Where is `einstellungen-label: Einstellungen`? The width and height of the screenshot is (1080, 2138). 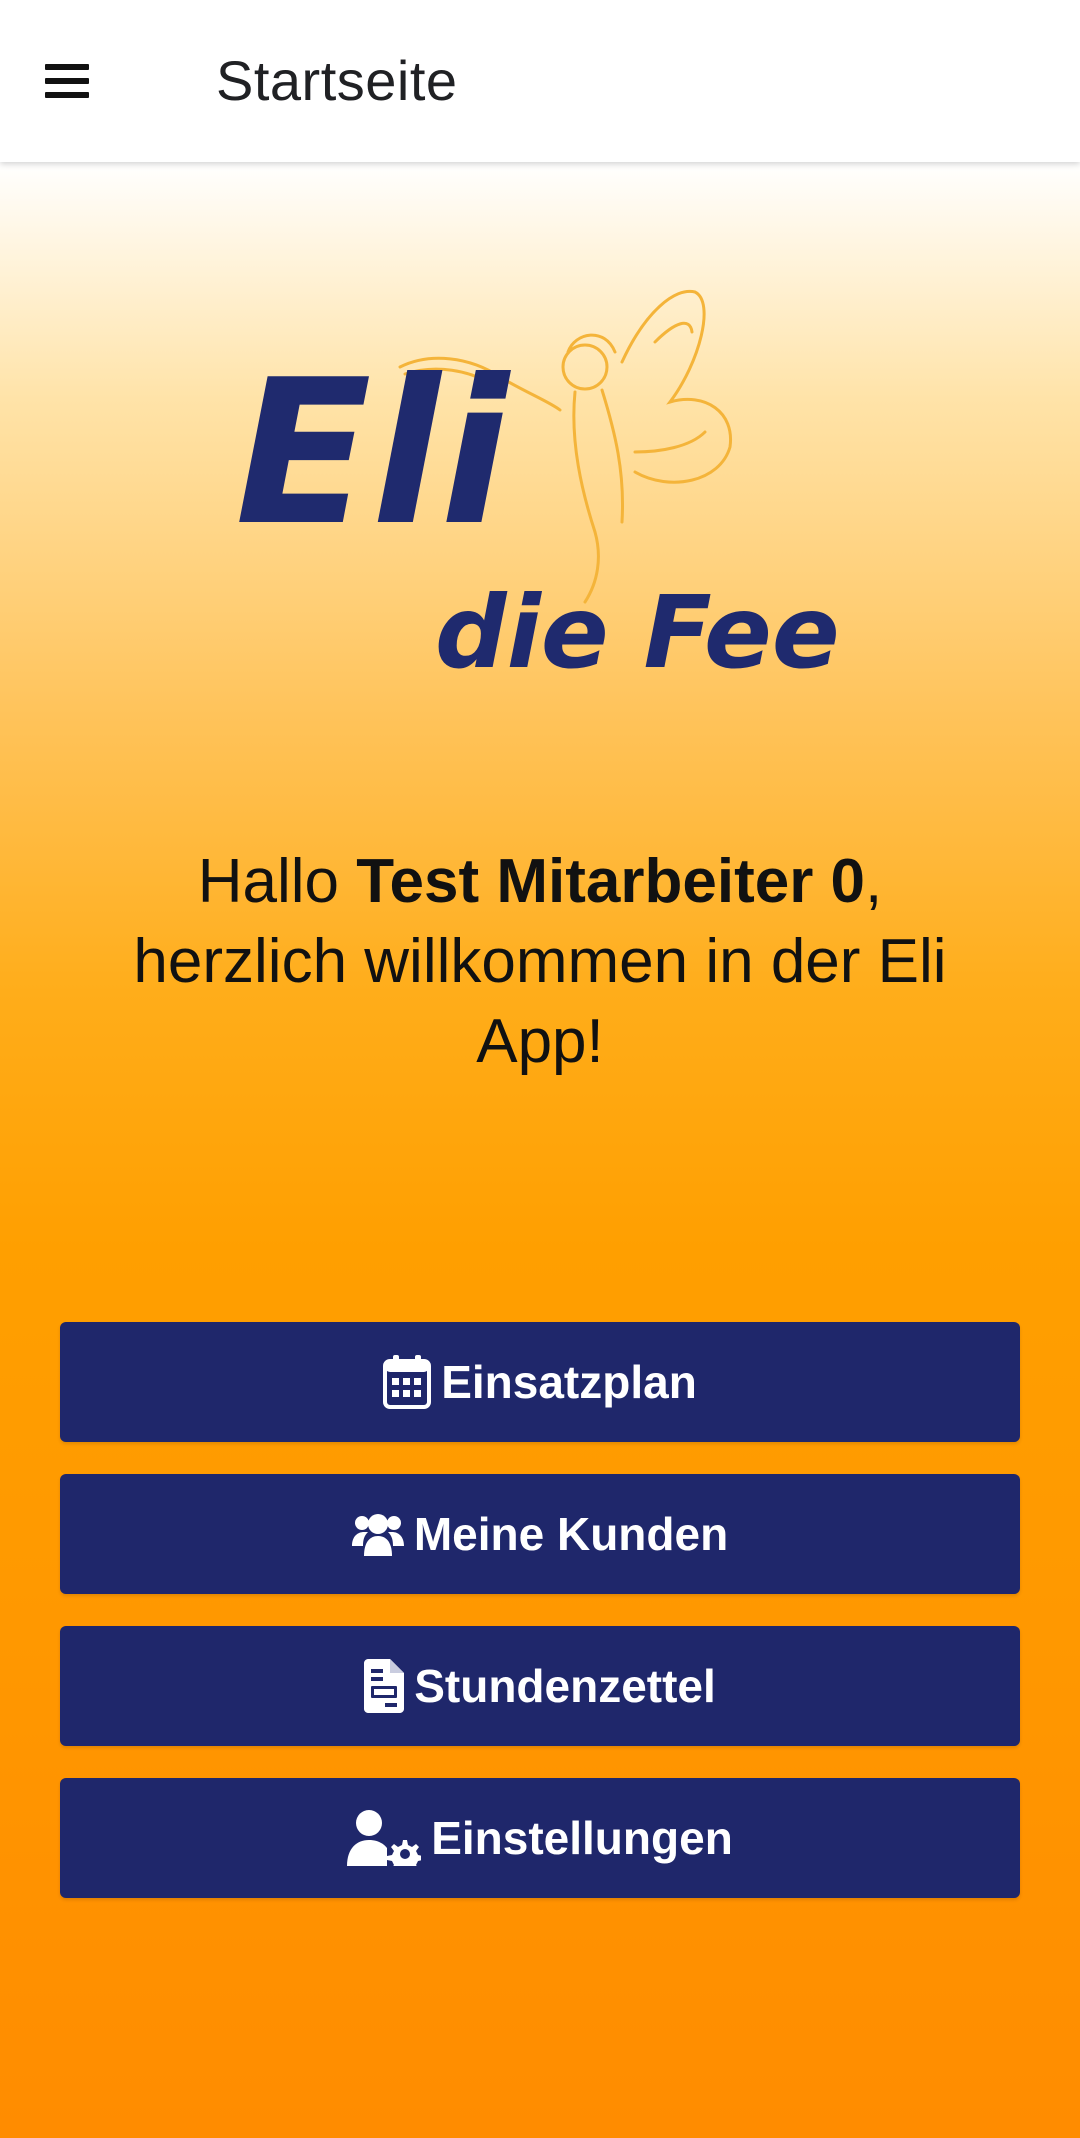
einstellungen-label: Einstellungen is located at coordinates (582, 1838).